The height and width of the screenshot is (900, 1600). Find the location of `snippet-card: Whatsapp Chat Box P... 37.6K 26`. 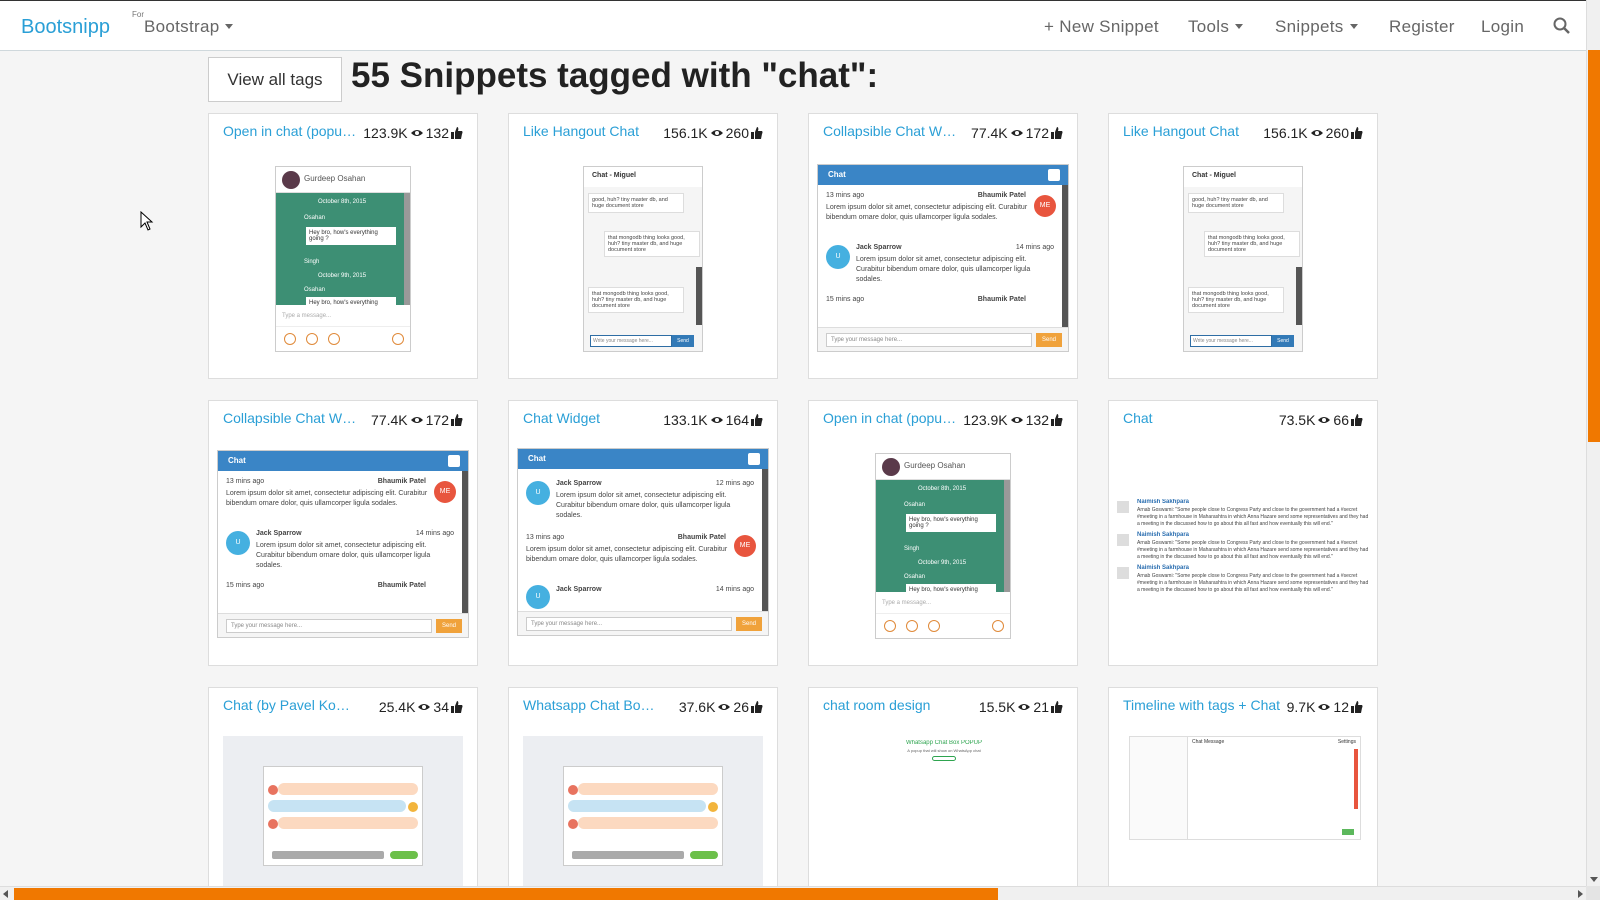

snippet-card: Whatsapp Chat Box P... 37.6K 26 is located at coordinates (643, 792).